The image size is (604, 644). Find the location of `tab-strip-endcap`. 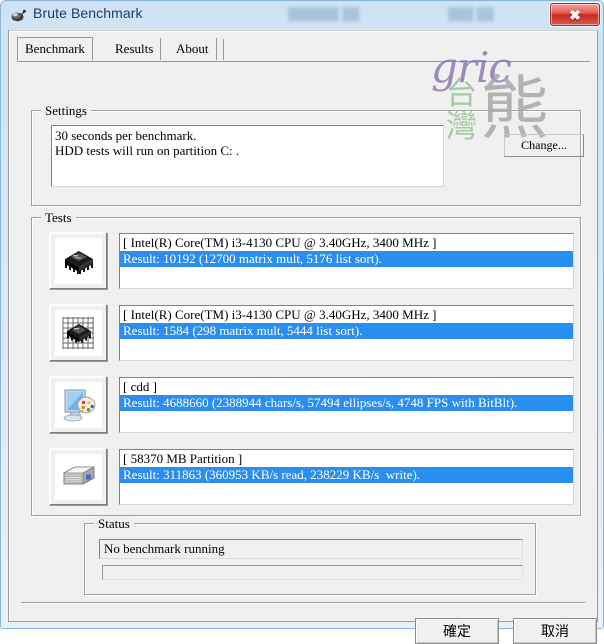

tab-strip-endcap is located at coordinates (223, 49).